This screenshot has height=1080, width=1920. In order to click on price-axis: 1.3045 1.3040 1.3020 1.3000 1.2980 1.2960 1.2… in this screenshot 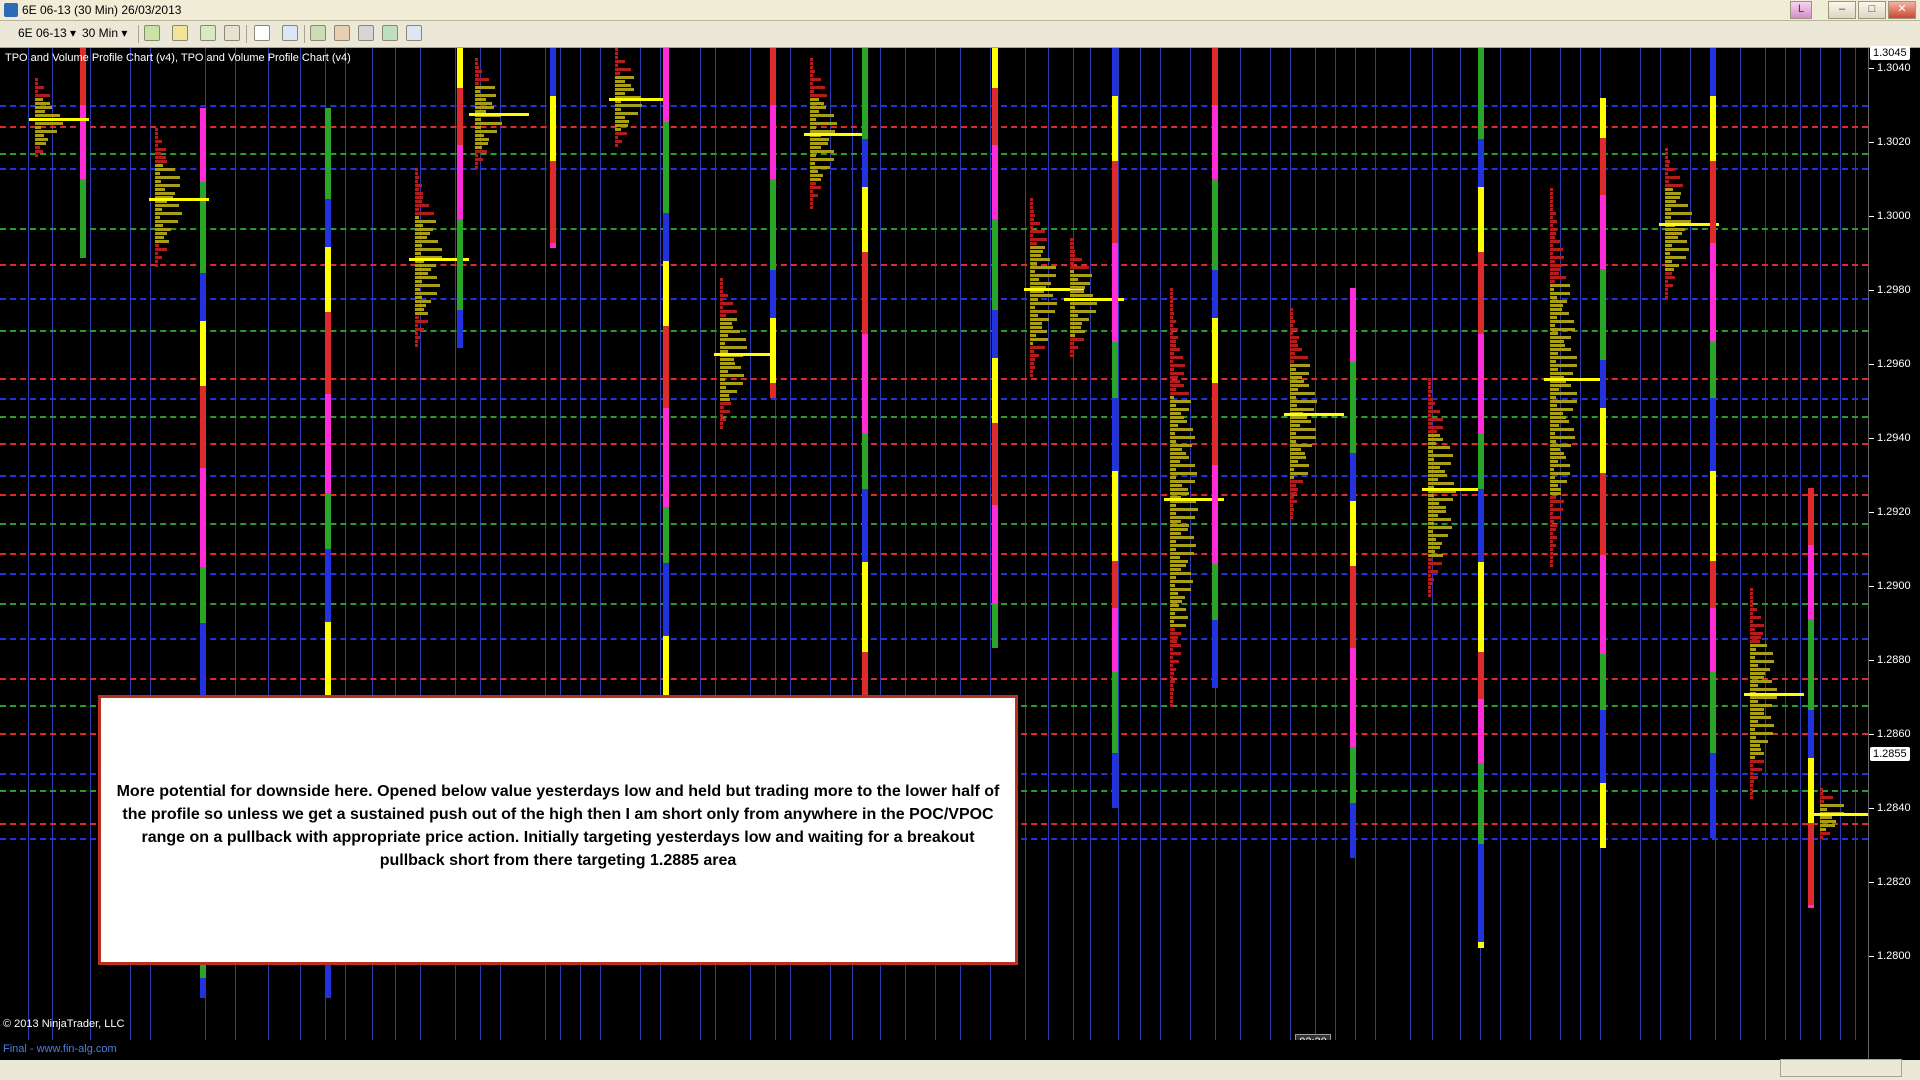, I will do `click(1894, 553)`.